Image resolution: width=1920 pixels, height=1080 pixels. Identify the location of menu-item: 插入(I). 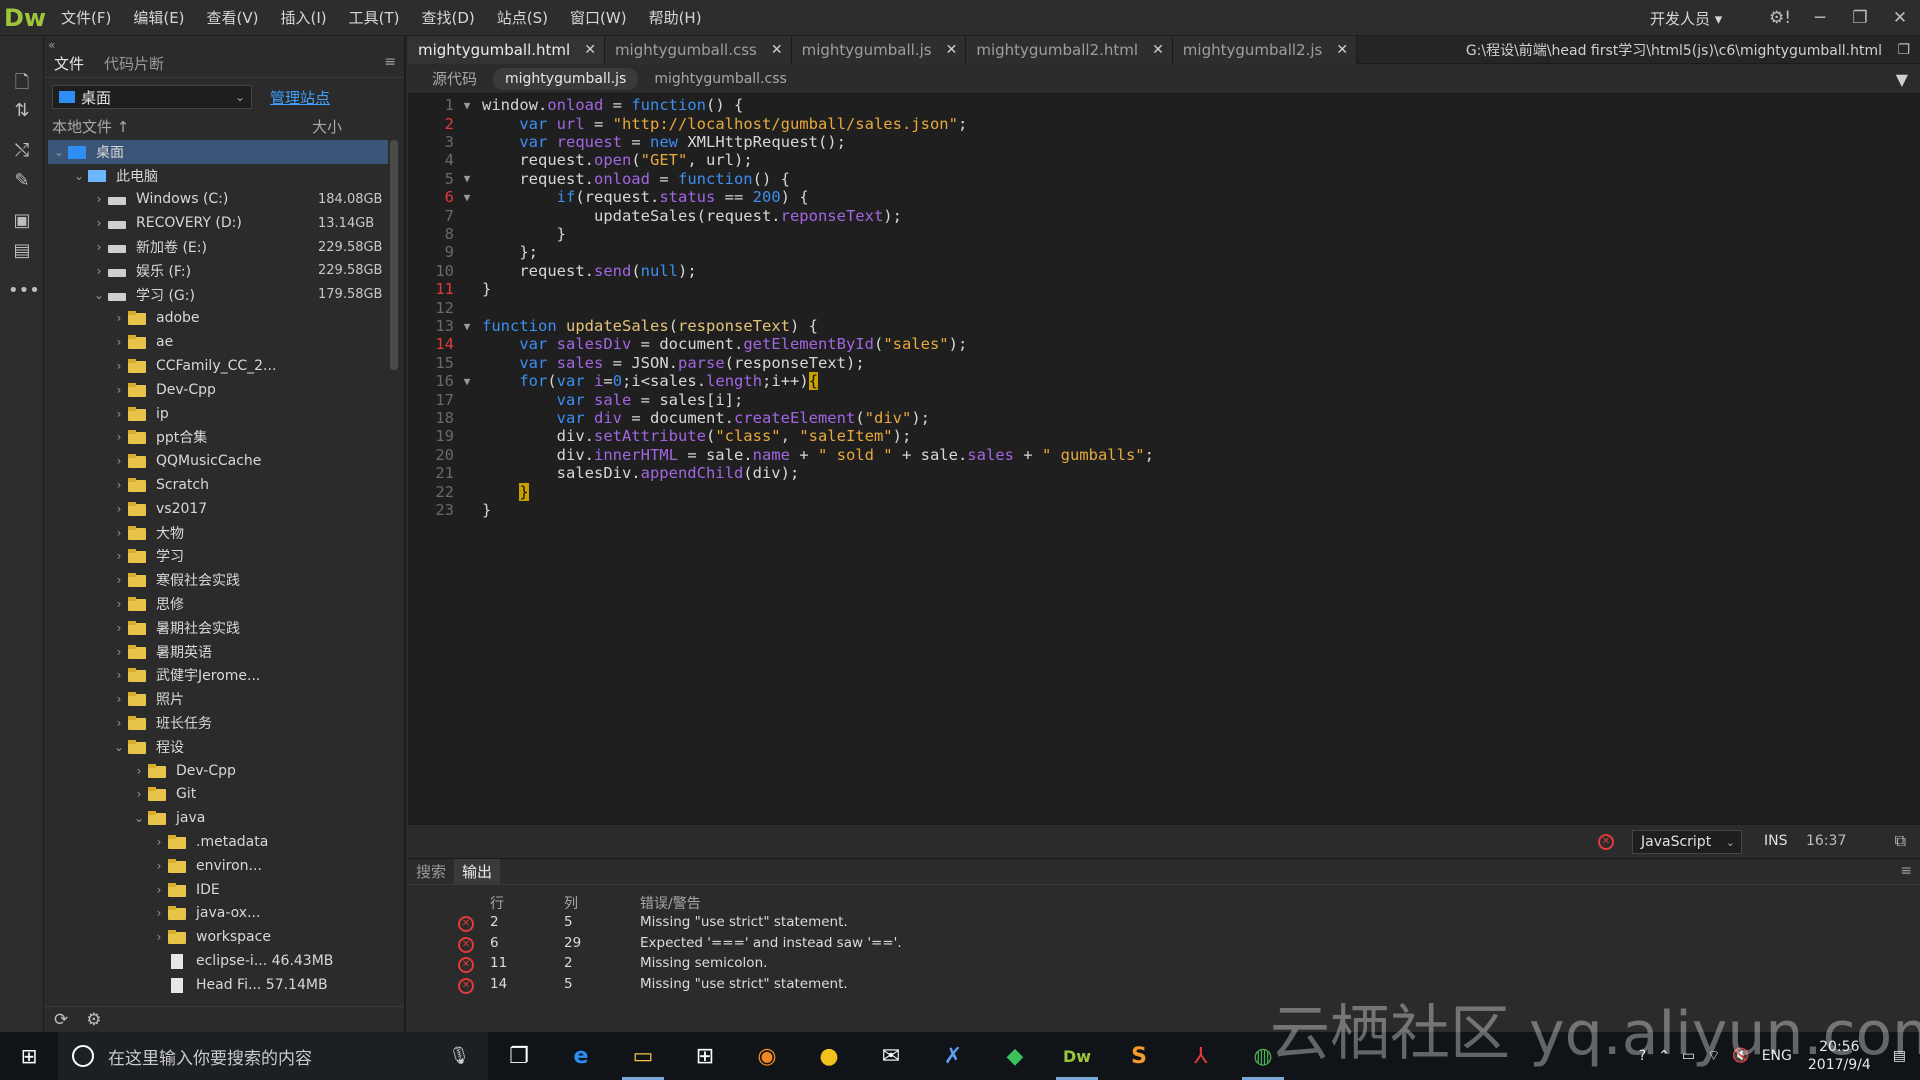
(304, 17).